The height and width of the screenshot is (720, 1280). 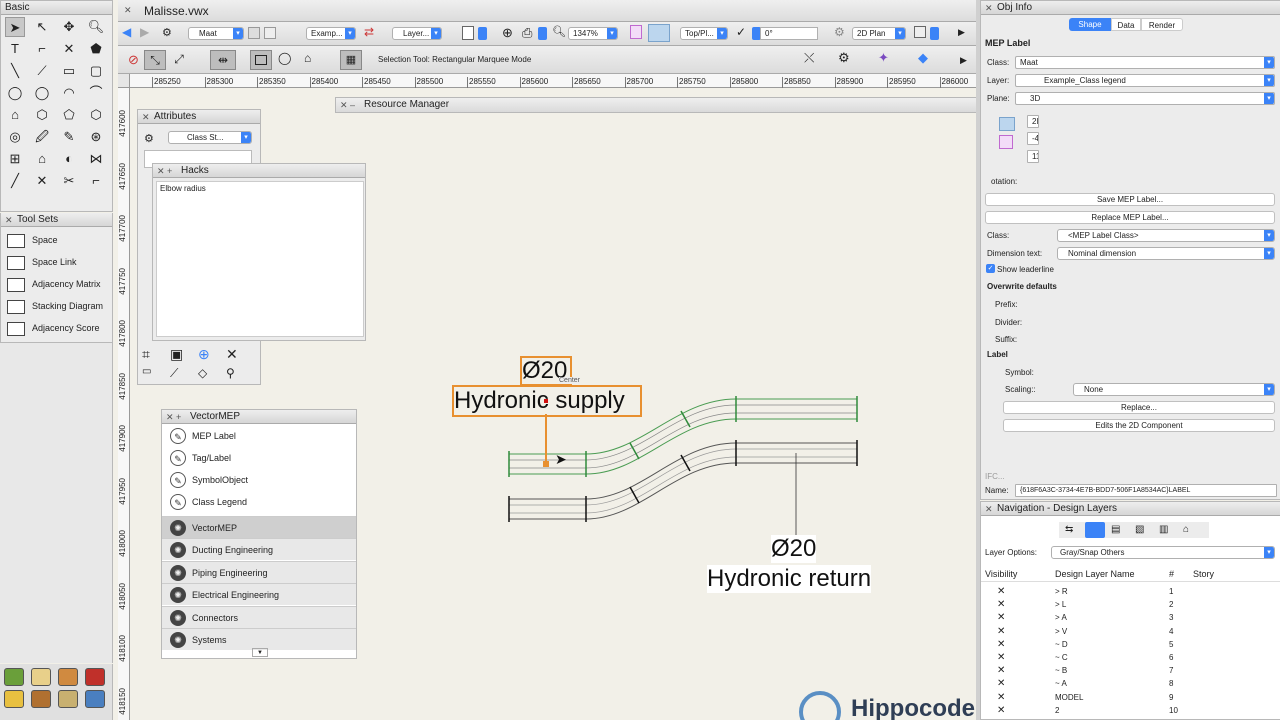 I want to click on rotate-tool-icon: ◐, so click(x=69, y=159).